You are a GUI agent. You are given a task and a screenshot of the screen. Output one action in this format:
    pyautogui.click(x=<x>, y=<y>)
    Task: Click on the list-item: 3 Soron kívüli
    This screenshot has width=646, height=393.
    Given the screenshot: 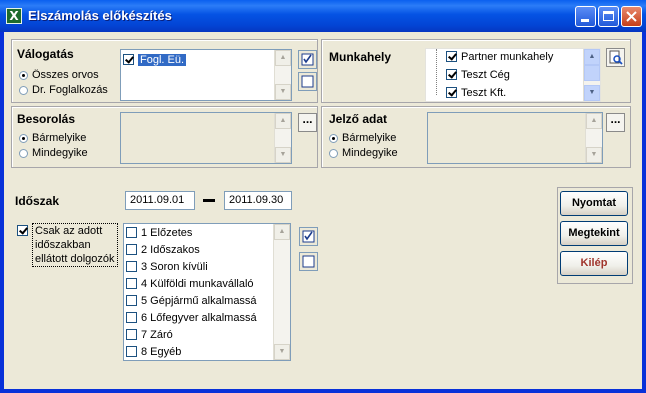 What is the action you would take?
    pyautogui.click(x=167, y=266)
    